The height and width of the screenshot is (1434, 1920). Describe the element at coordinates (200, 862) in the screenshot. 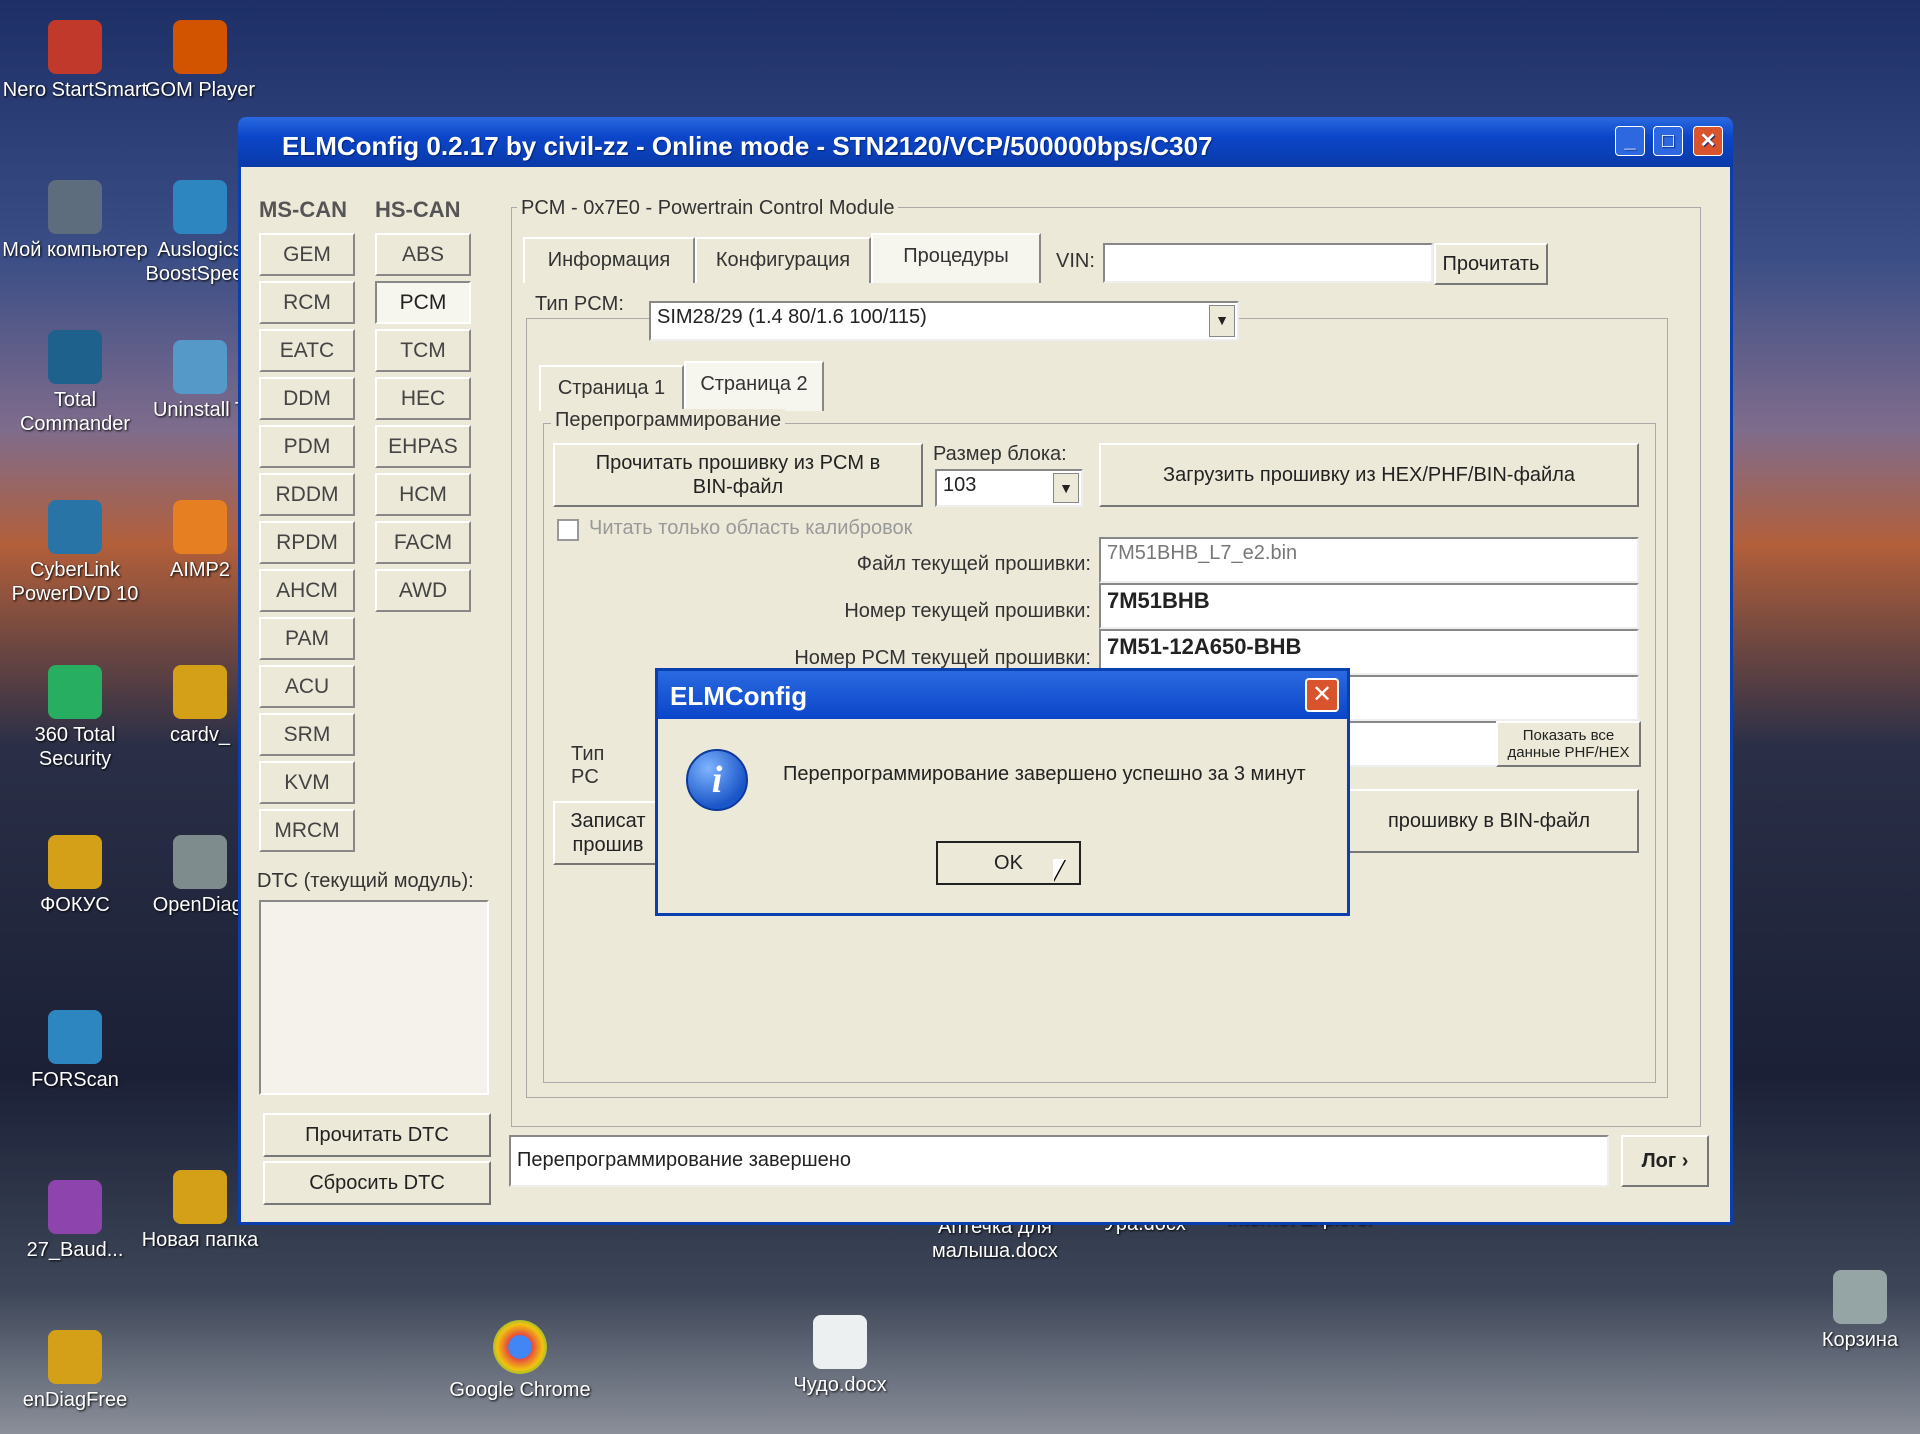

I see `opendiag-icon` at that location.